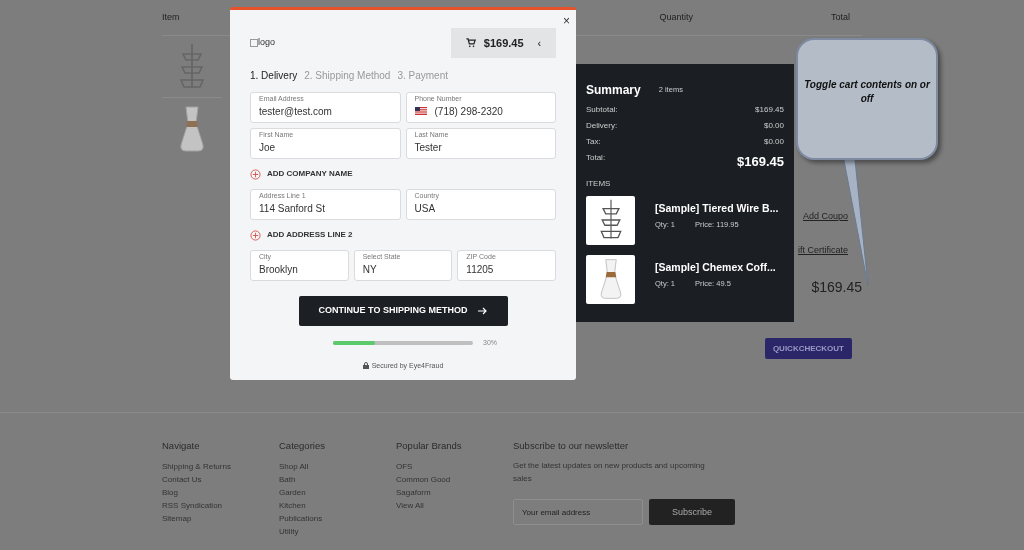 This screenshot has height=550, width=1024. What do you see at coordinates (808, 348) in the screenshot?
I see `quickcheckout-button: QUICKCHECKOUT` at bounding box center [808, 348].